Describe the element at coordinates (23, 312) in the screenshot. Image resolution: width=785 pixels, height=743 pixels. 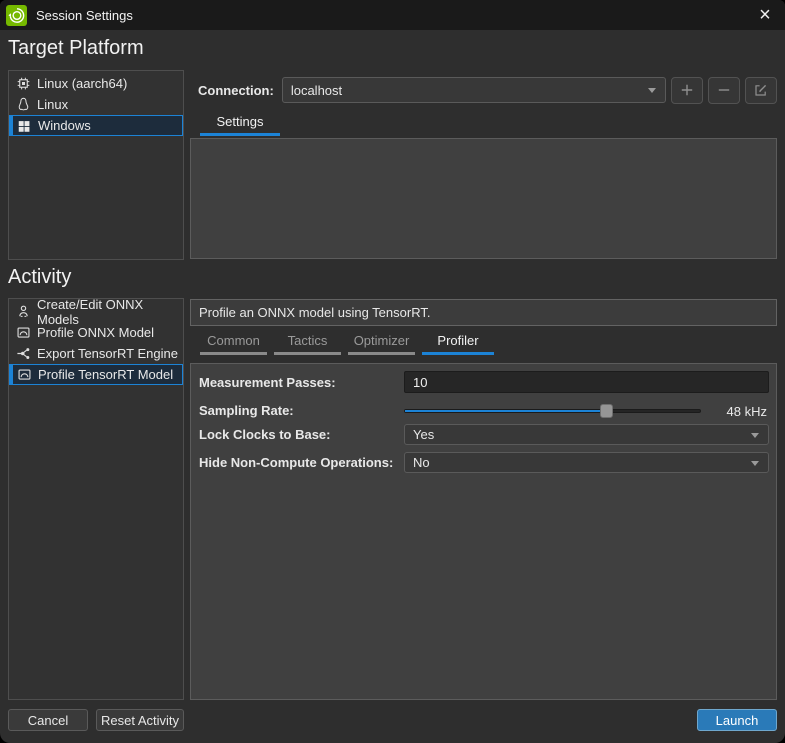
I see `user-icon` at that location.